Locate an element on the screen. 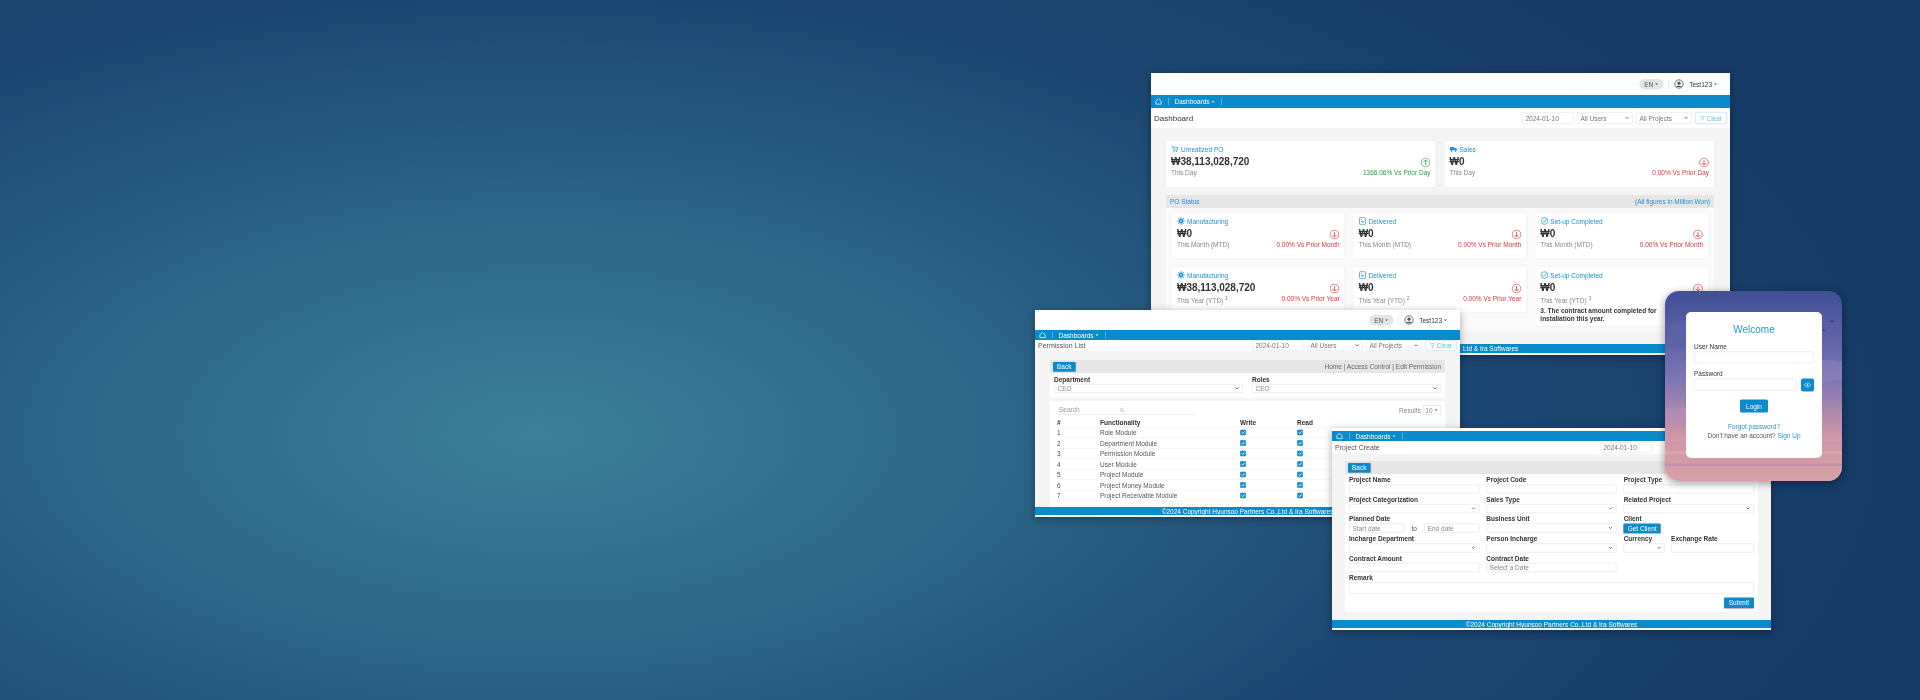  eye-icon is located at coordinates (1807, 385).